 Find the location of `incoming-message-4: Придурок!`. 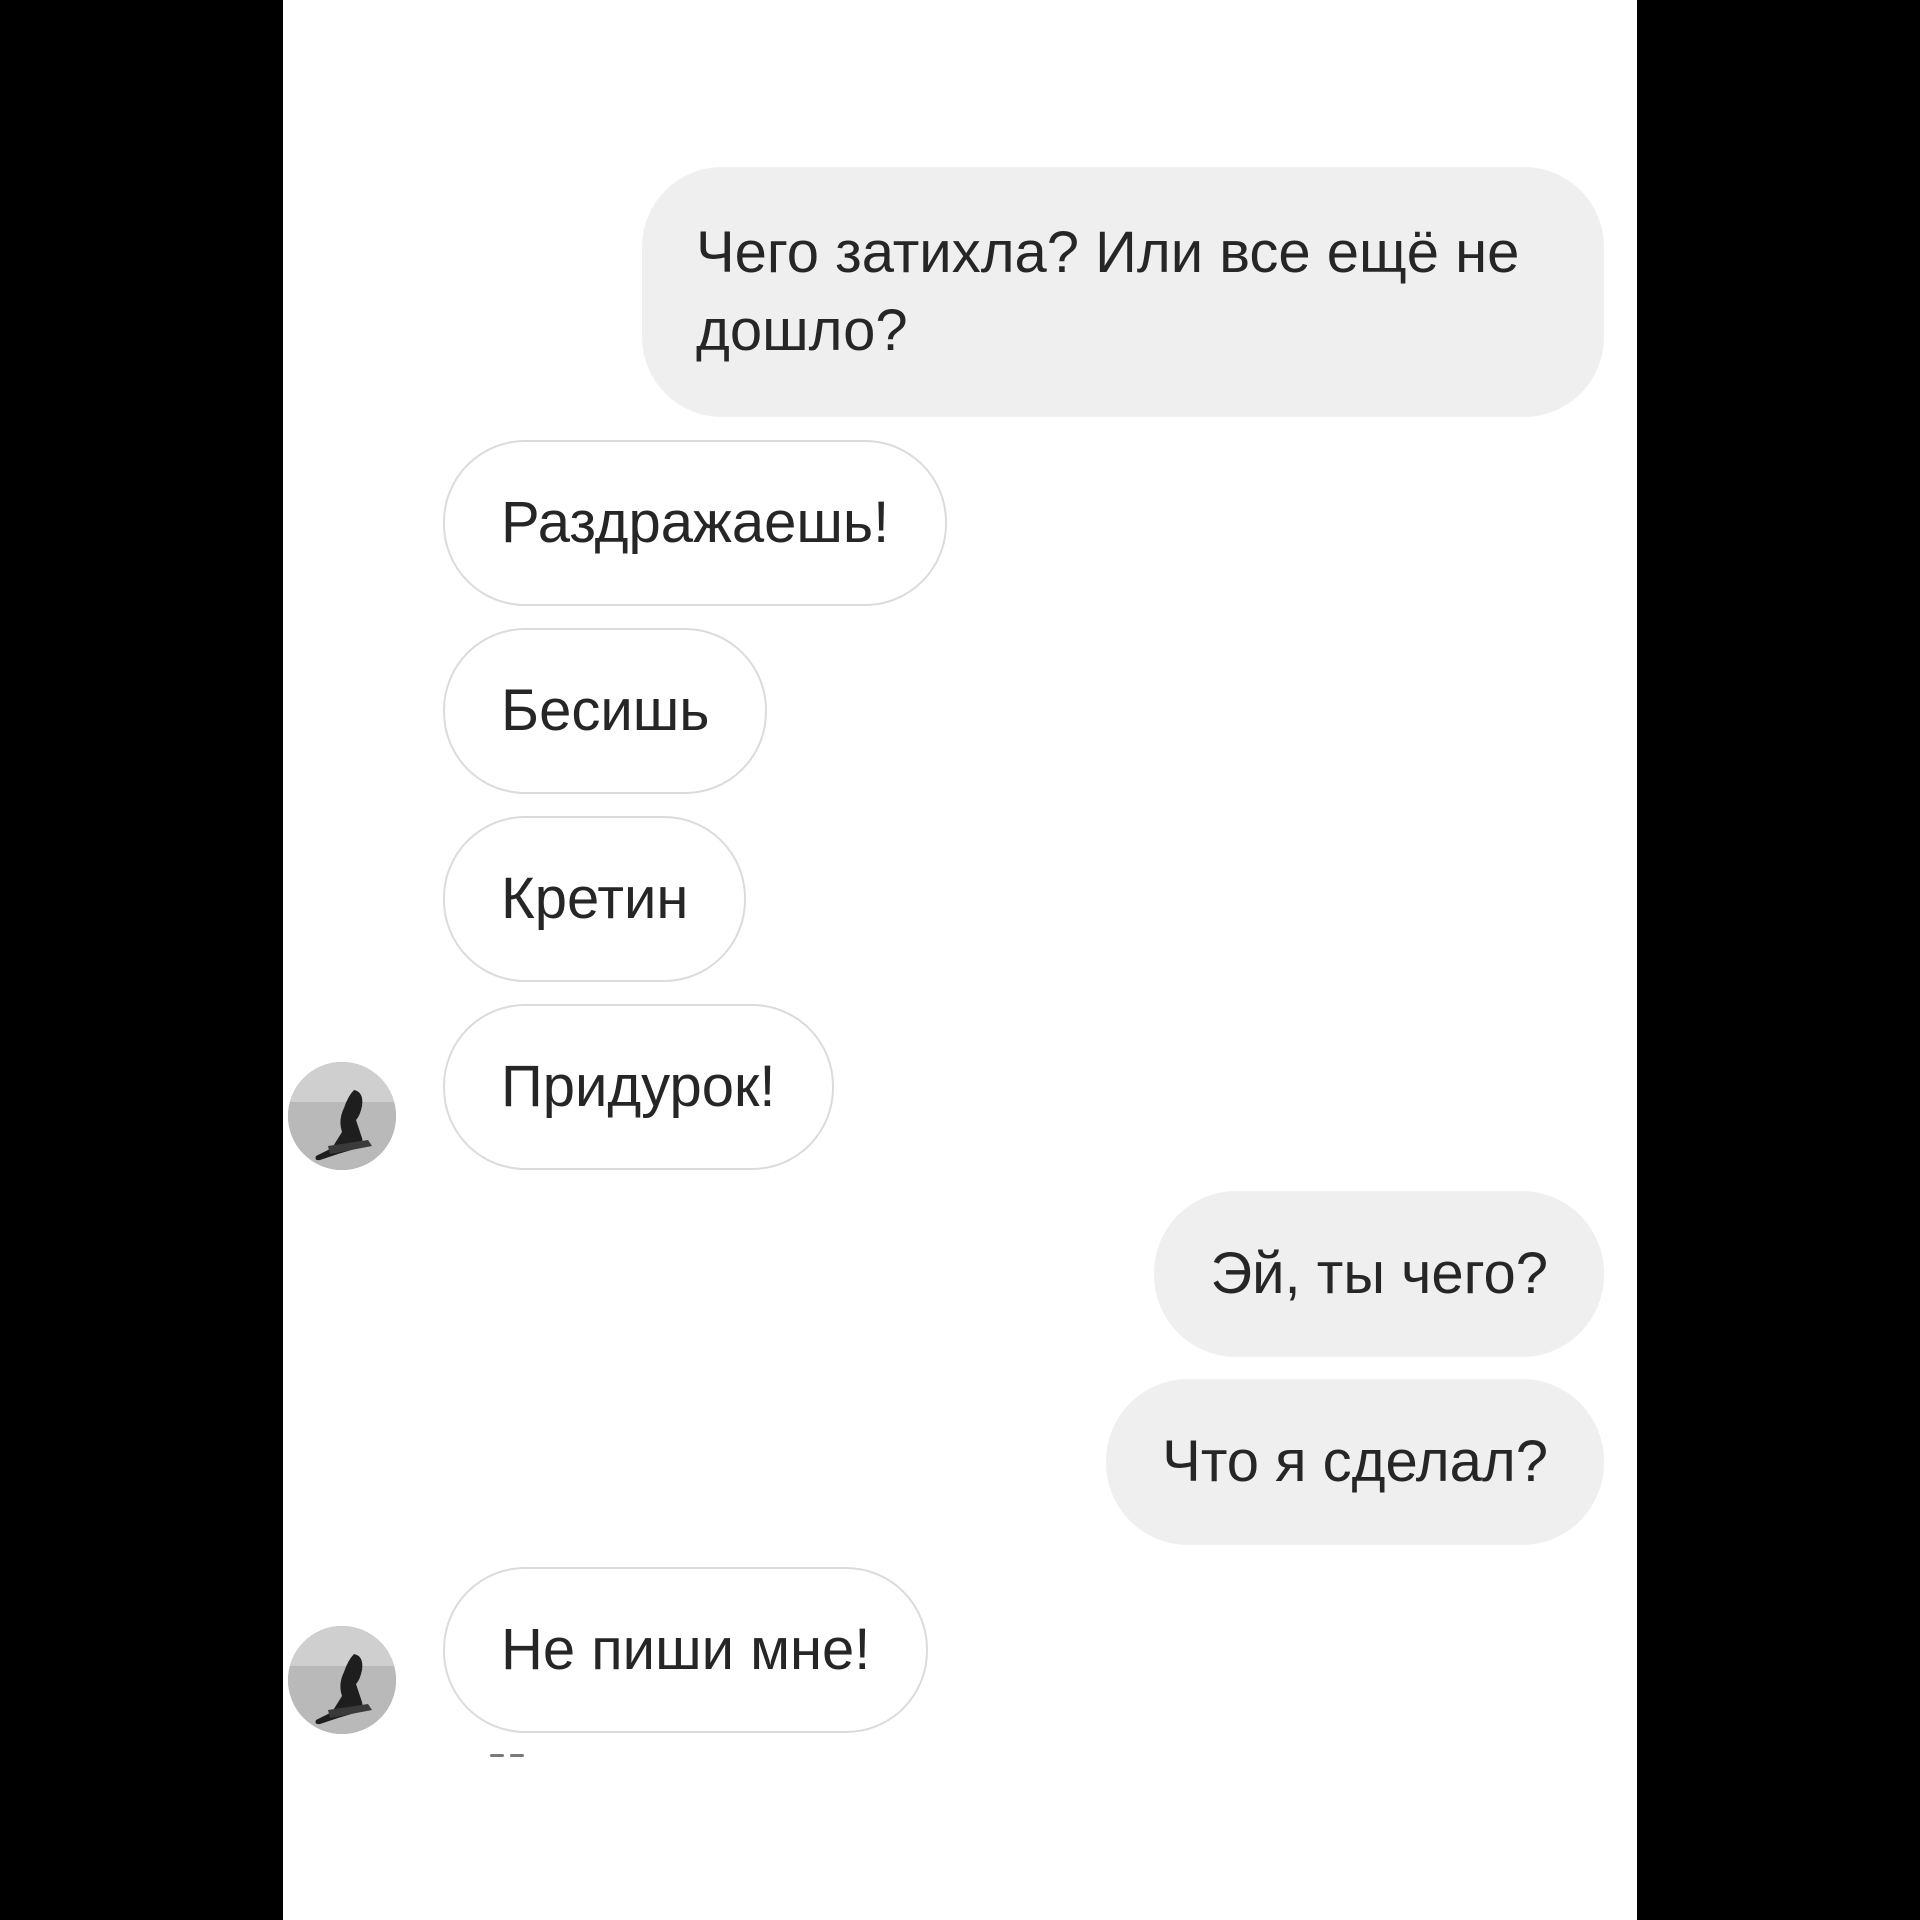

incoming-message-4: Придурок! is located at coordinates (638, 1087).